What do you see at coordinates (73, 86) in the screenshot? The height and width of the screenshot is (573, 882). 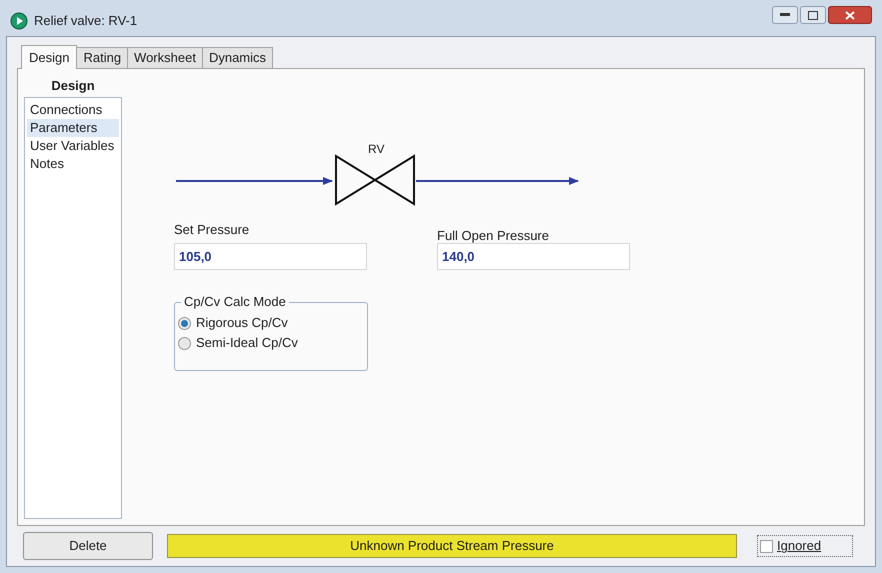 I see `sidebar-title: Design` at bounding box center [73, 86].